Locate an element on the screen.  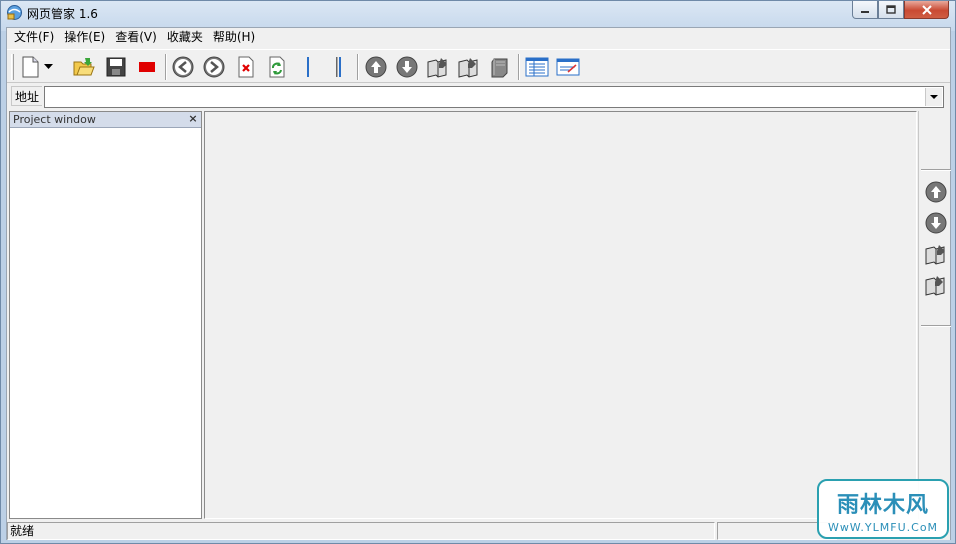
save-button is located at coordinates (116, 67).